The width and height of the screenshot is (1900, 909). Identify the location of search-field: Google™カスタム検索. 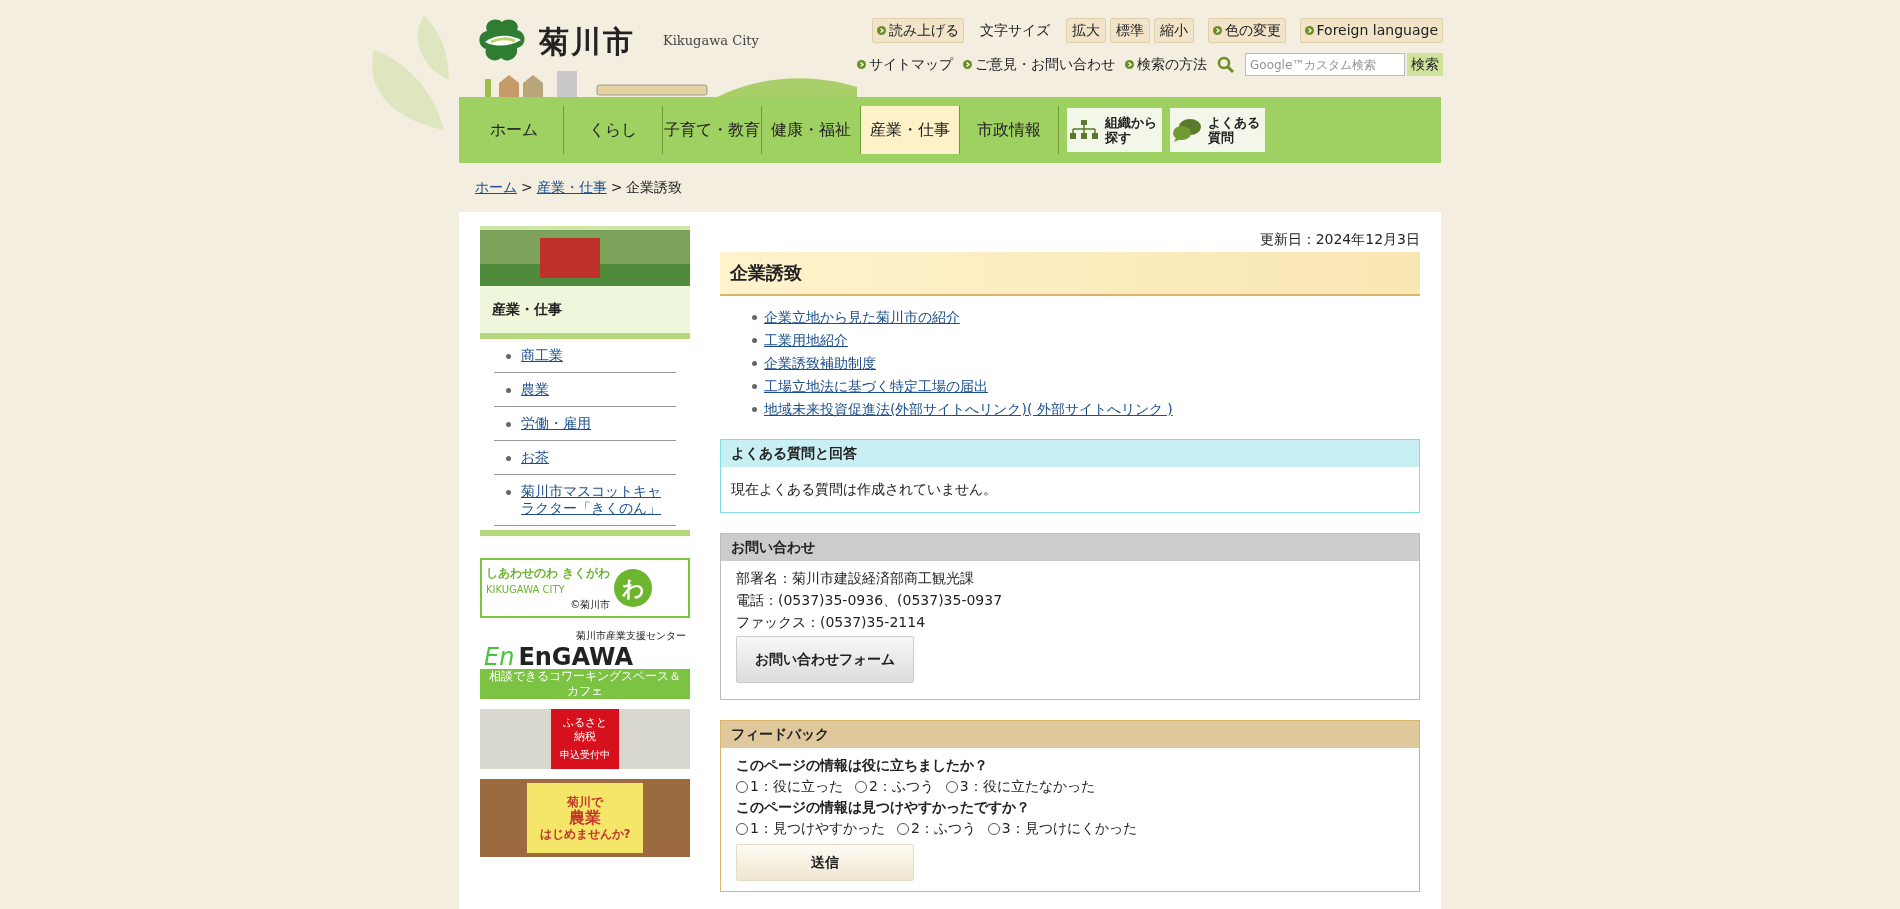
(1325, 64).